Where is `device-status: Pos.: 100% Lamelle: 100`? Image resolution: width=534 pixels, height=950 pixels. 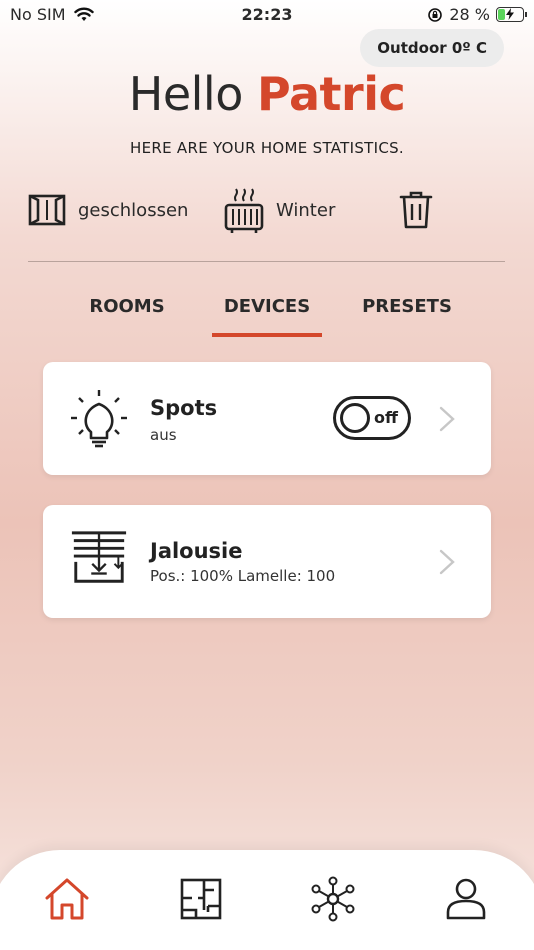 device-status: Pos.: 100% Lamelle: 100 is located at coordinates (243, 576).